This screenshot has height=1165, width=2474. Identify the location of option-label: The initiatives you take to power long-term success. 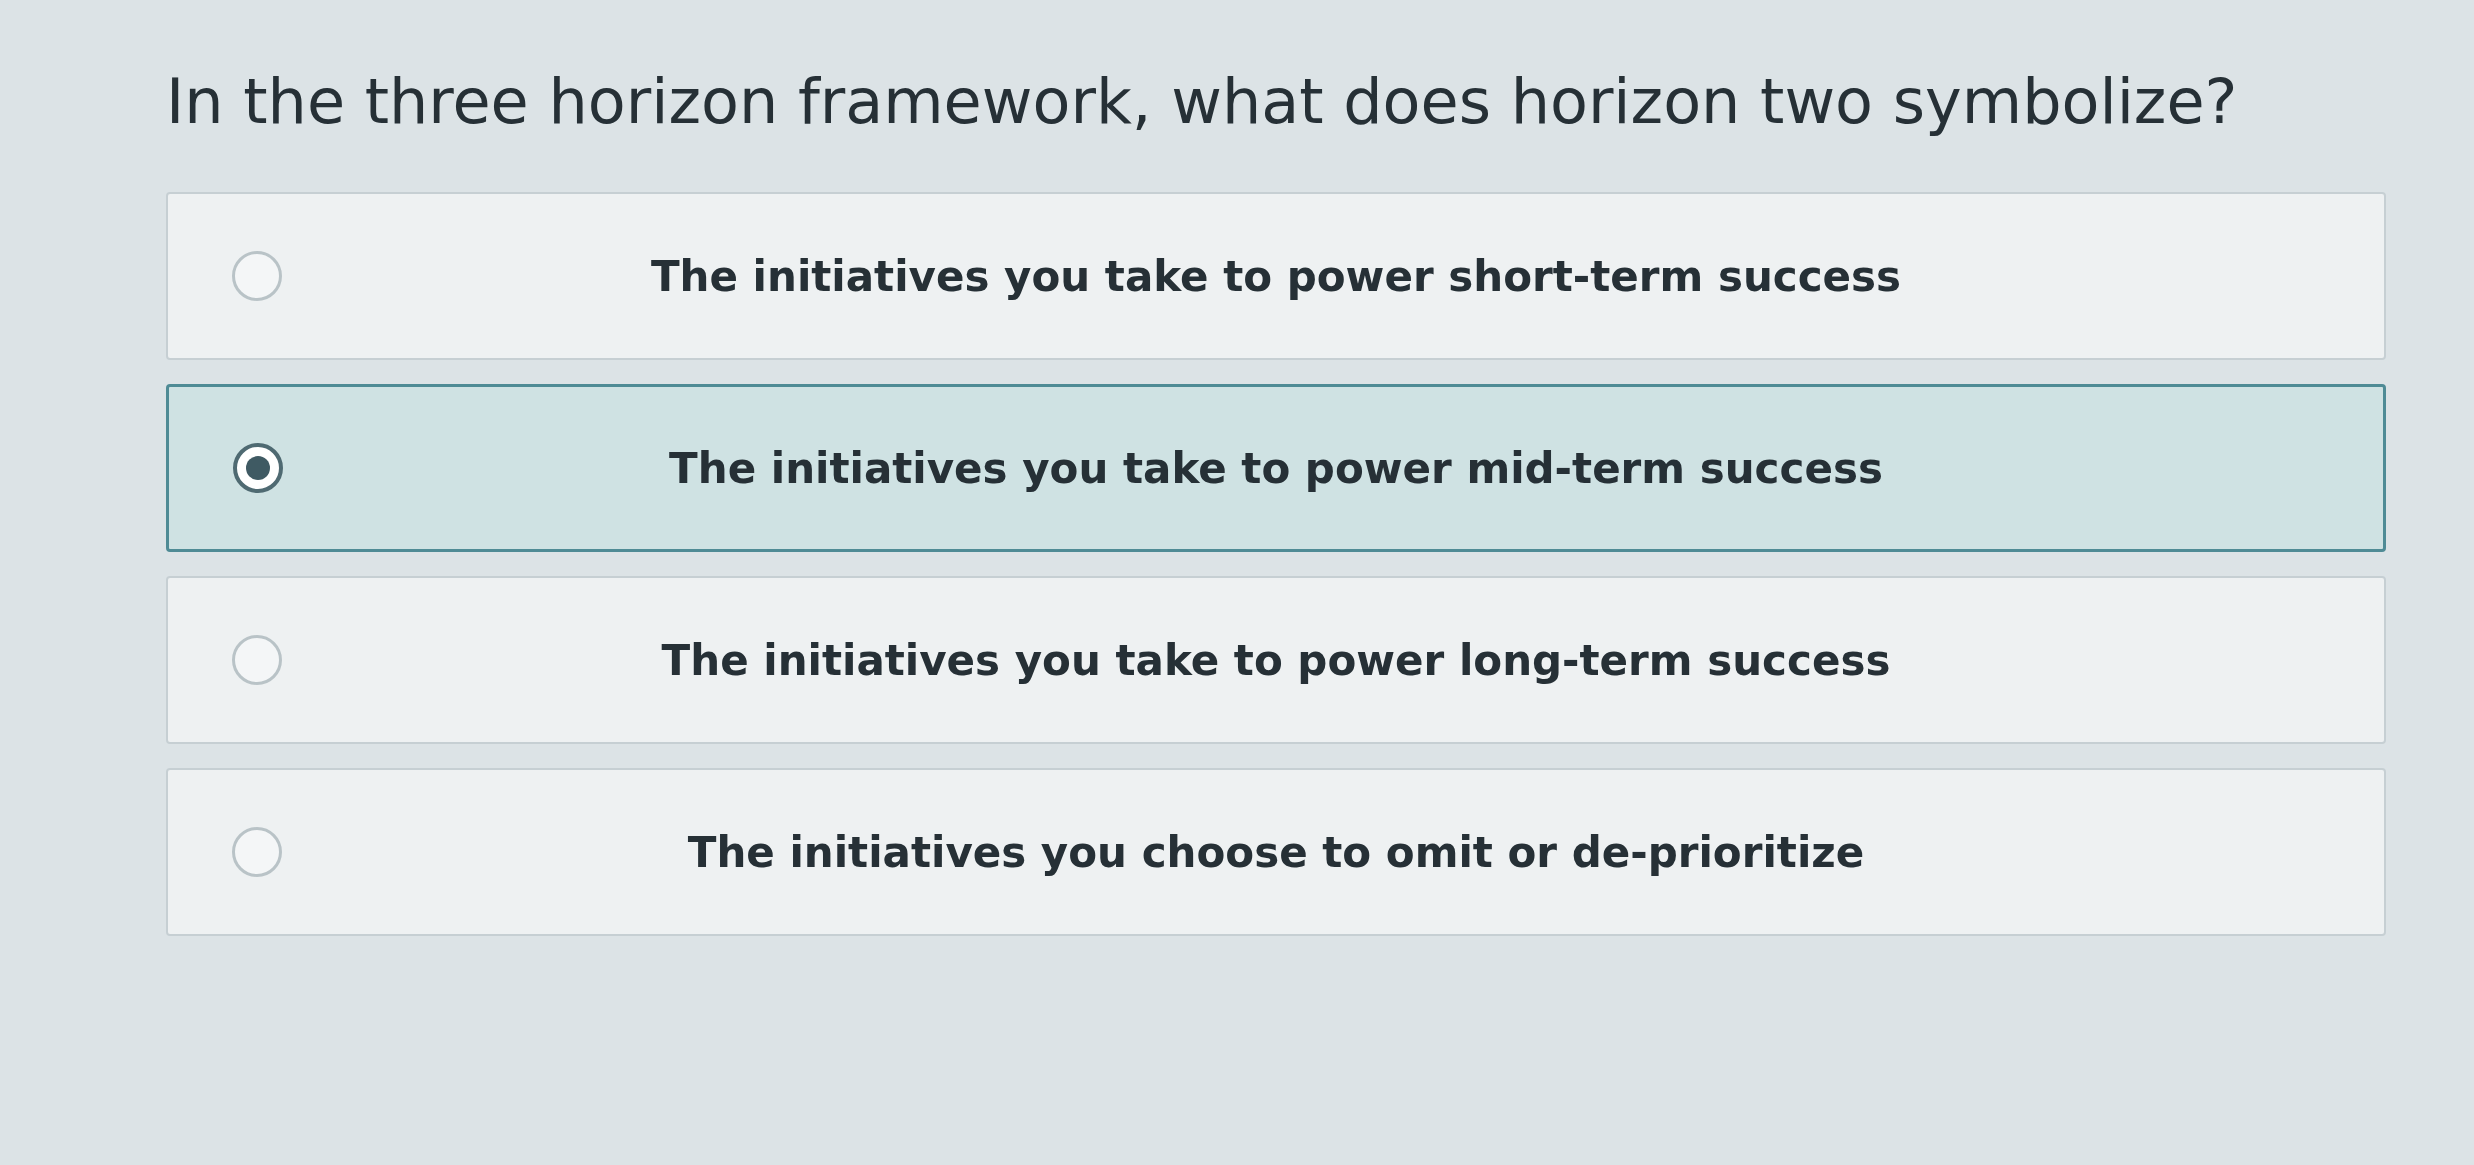
(1276, 660).